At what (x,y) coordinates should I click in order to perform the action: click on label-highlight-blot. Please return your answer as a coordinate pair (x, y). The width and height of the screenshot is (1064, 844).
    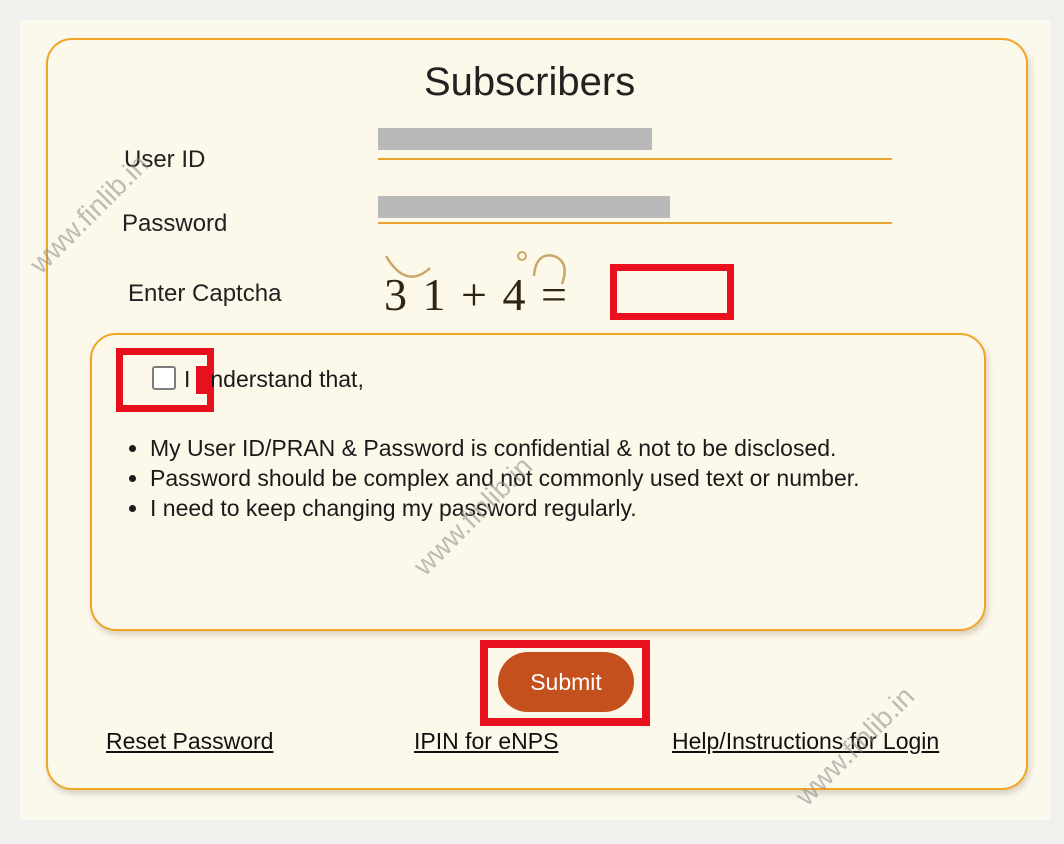
    Looking at the image, I should click on (204, 380).